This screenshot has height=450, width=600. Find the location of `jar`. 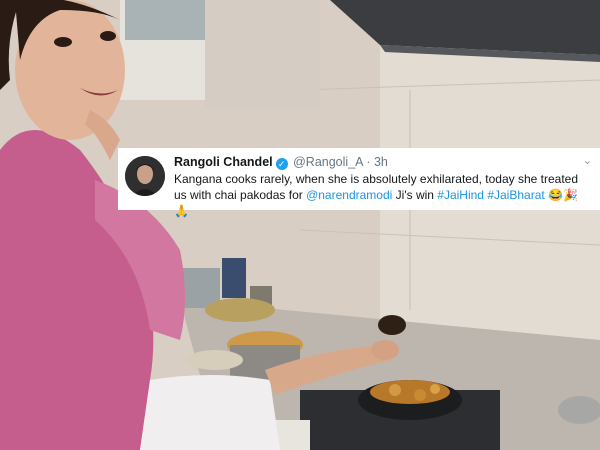

jar is located at coordinates (234, 278).